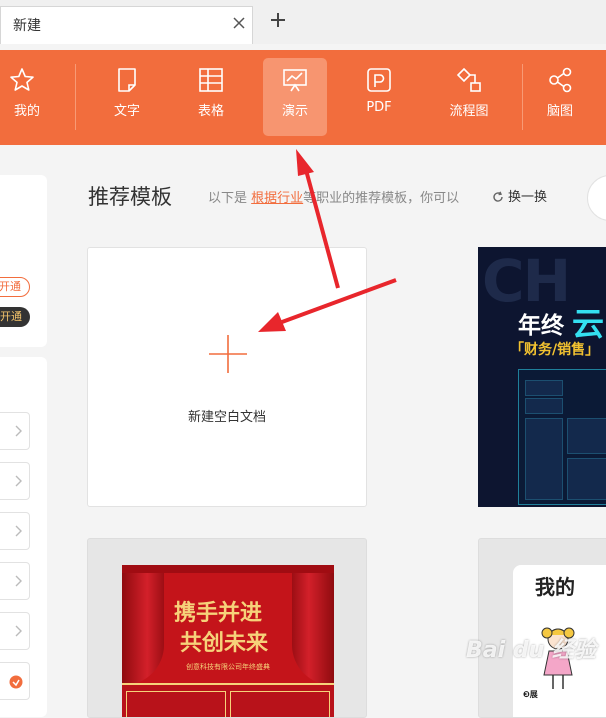  What do you see at coordinates (218, 613) in the screenshot?
I see `template-gala-line1: 携手并进` at bounding box center [218, 613].